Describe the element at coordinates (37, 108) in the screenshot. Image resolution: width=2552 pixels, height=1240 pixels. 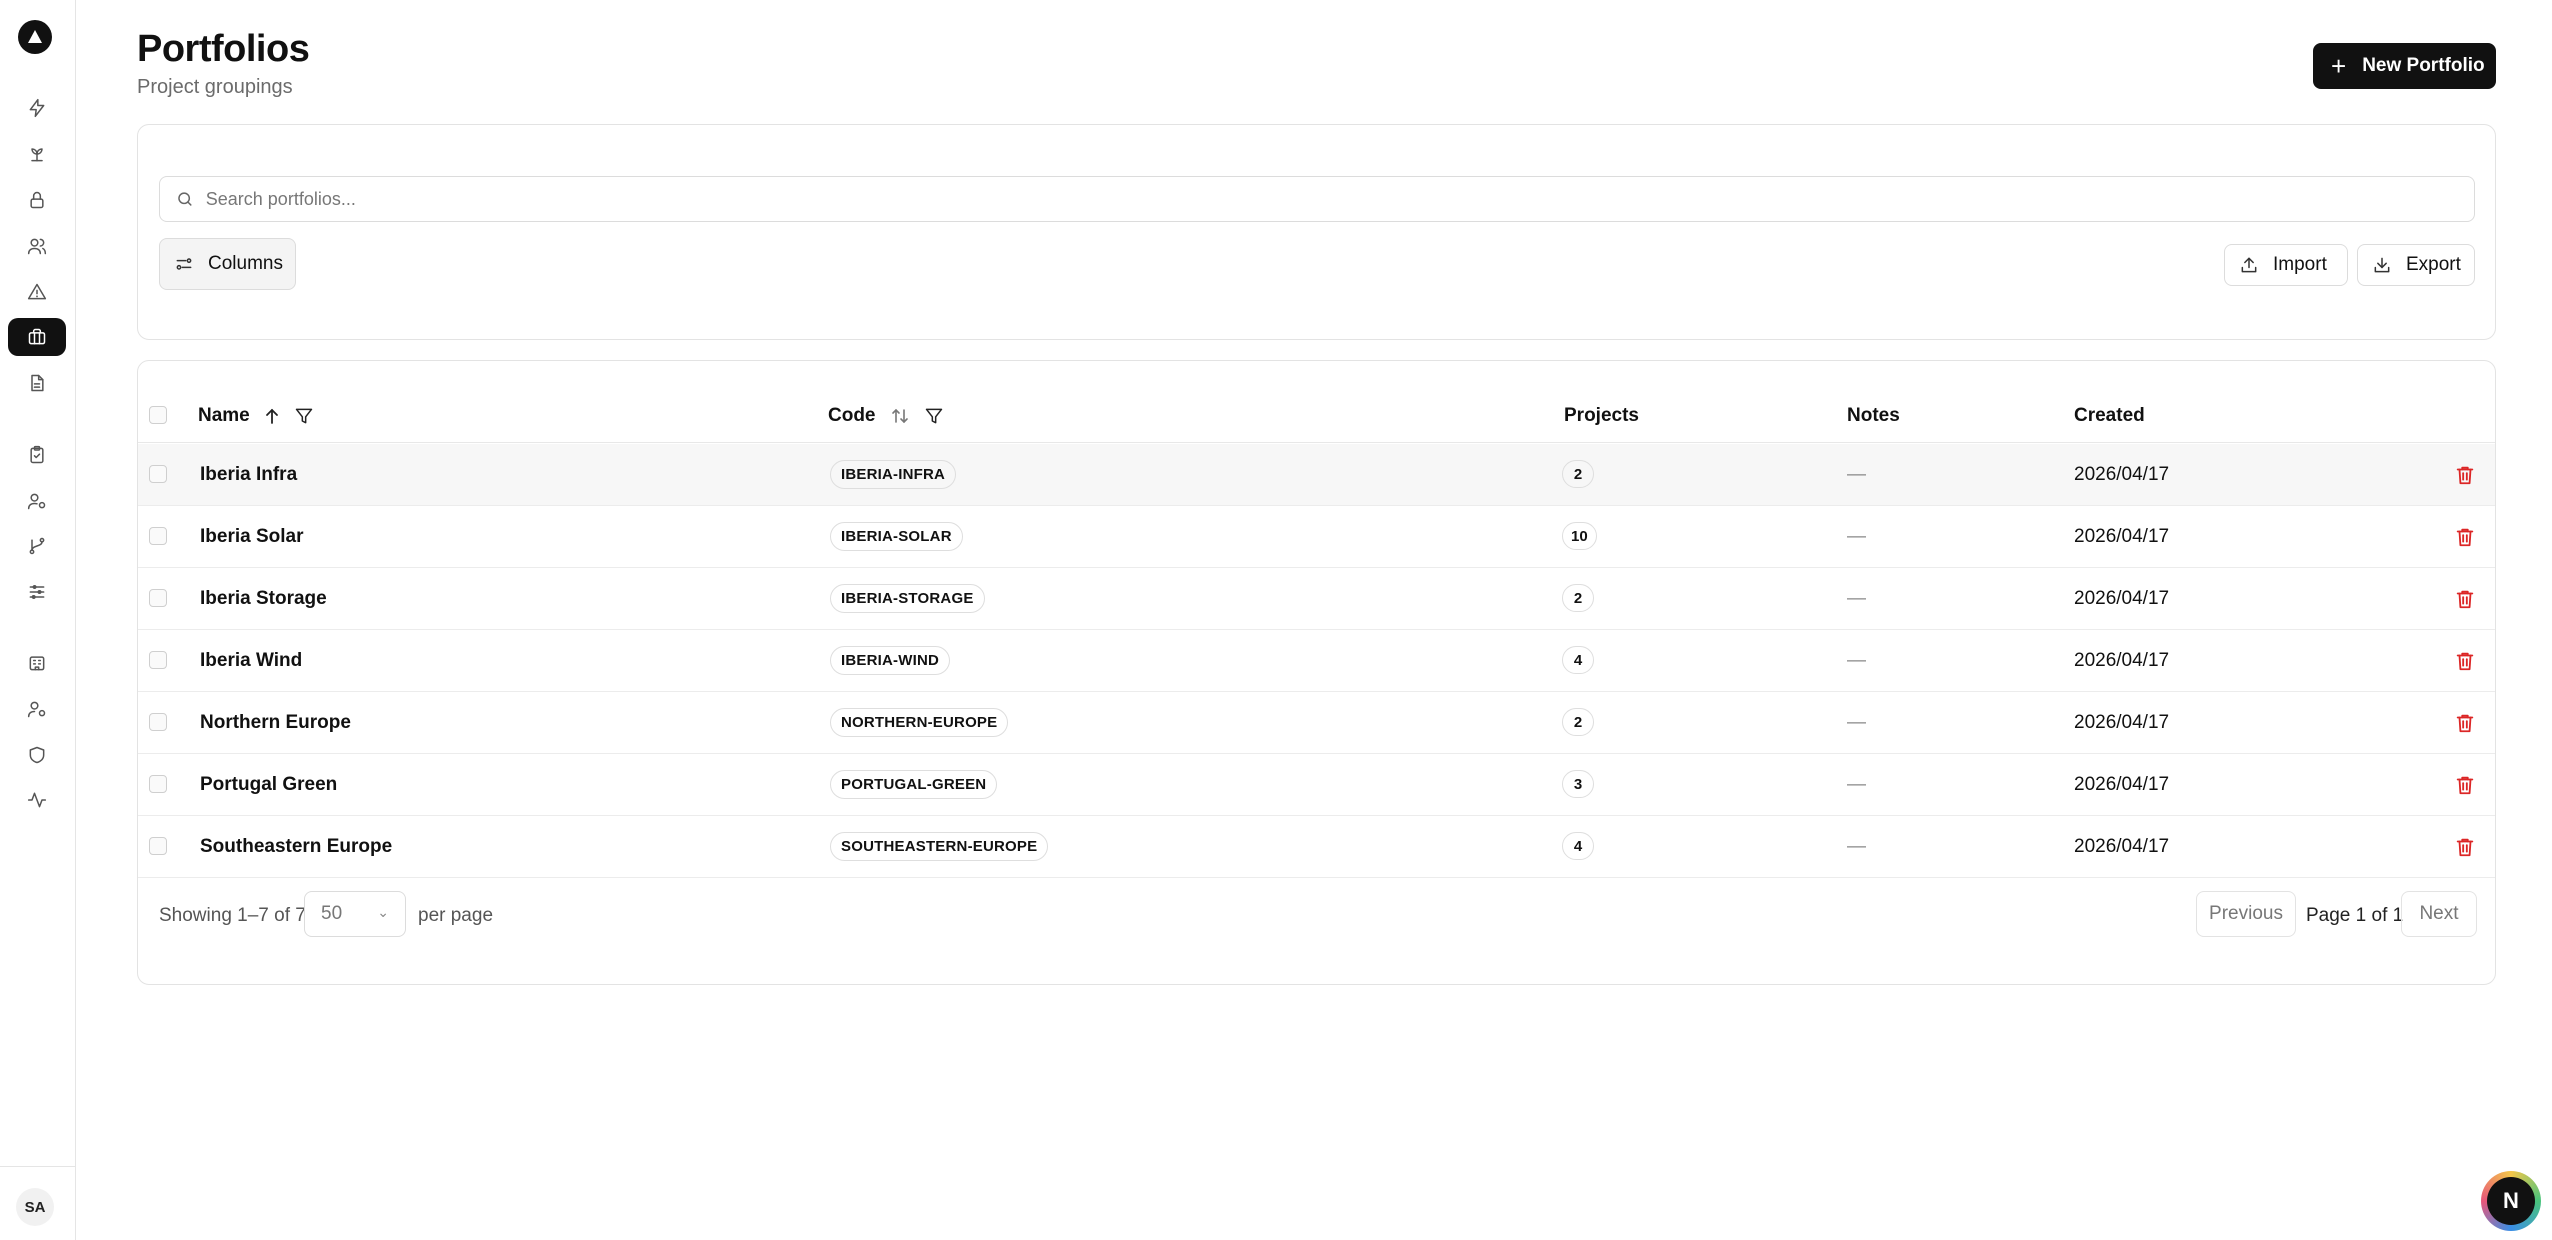
I see `sidebar-item-bolt` at that location.